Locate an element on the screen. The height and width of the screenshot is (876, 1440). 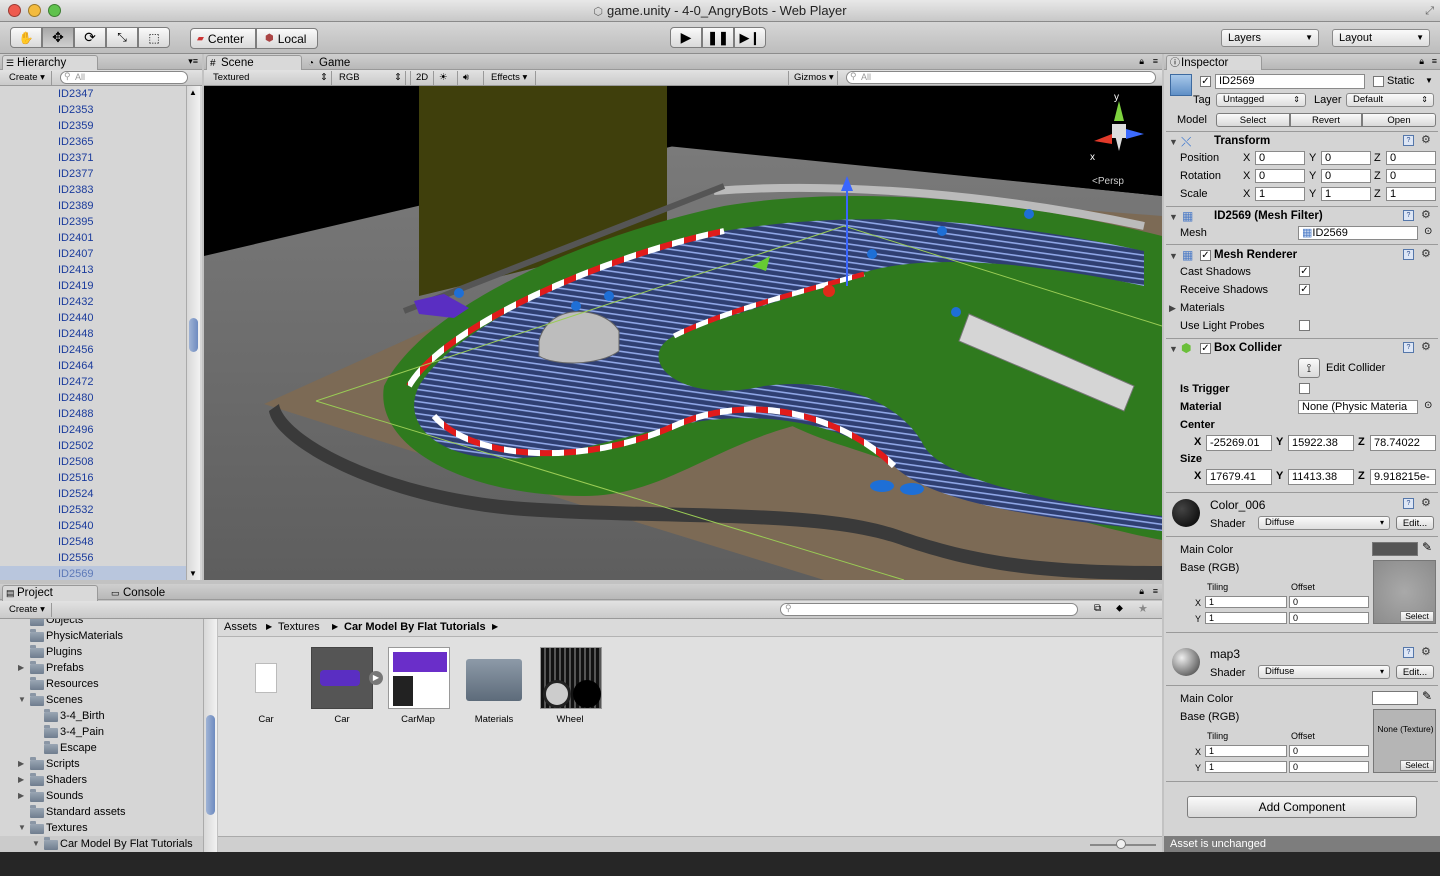
hierarchy-scroll-thumb is located at coordinates (193, 335).